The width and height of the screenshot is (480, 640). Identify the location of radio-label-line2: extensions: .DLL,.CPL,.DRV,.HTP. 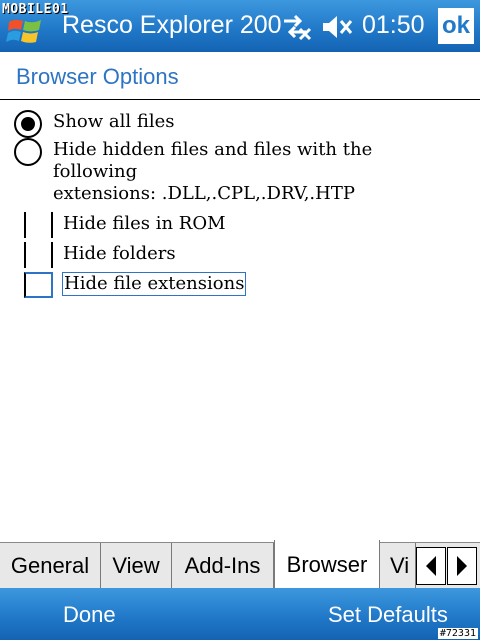
(204, 193).